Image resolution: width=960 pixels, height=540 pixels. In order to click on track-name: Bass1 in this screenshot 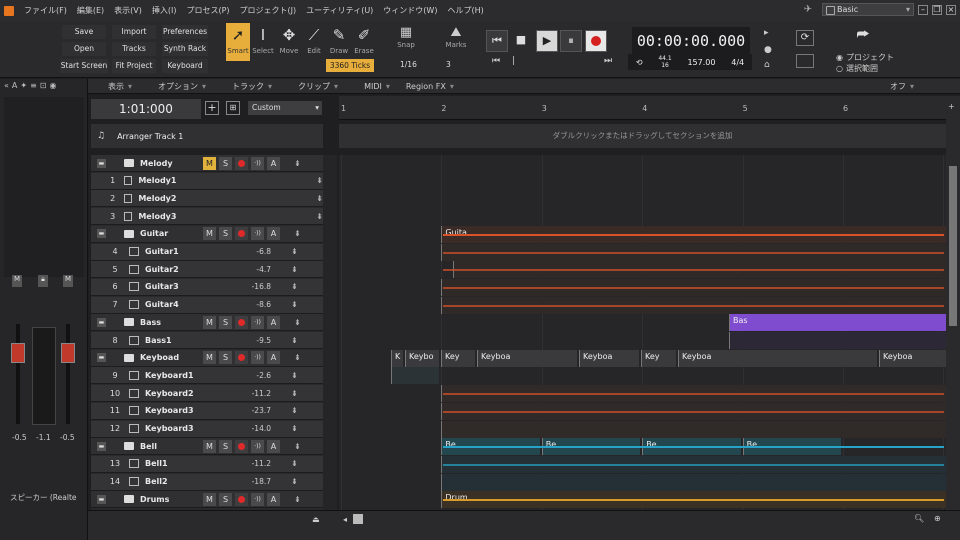, I will do `click(177, 340)`.